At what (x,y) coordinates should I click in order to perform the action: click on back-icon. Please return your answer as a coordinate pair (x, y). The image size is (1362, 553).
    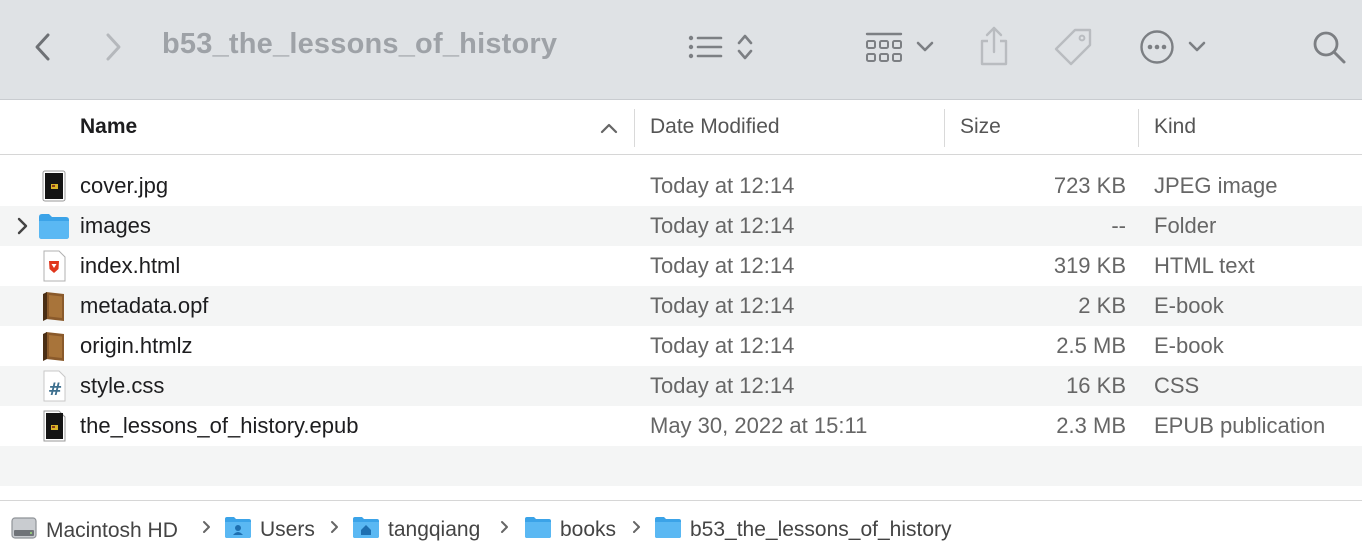
    Looking at the image, I should click on (42, 47).